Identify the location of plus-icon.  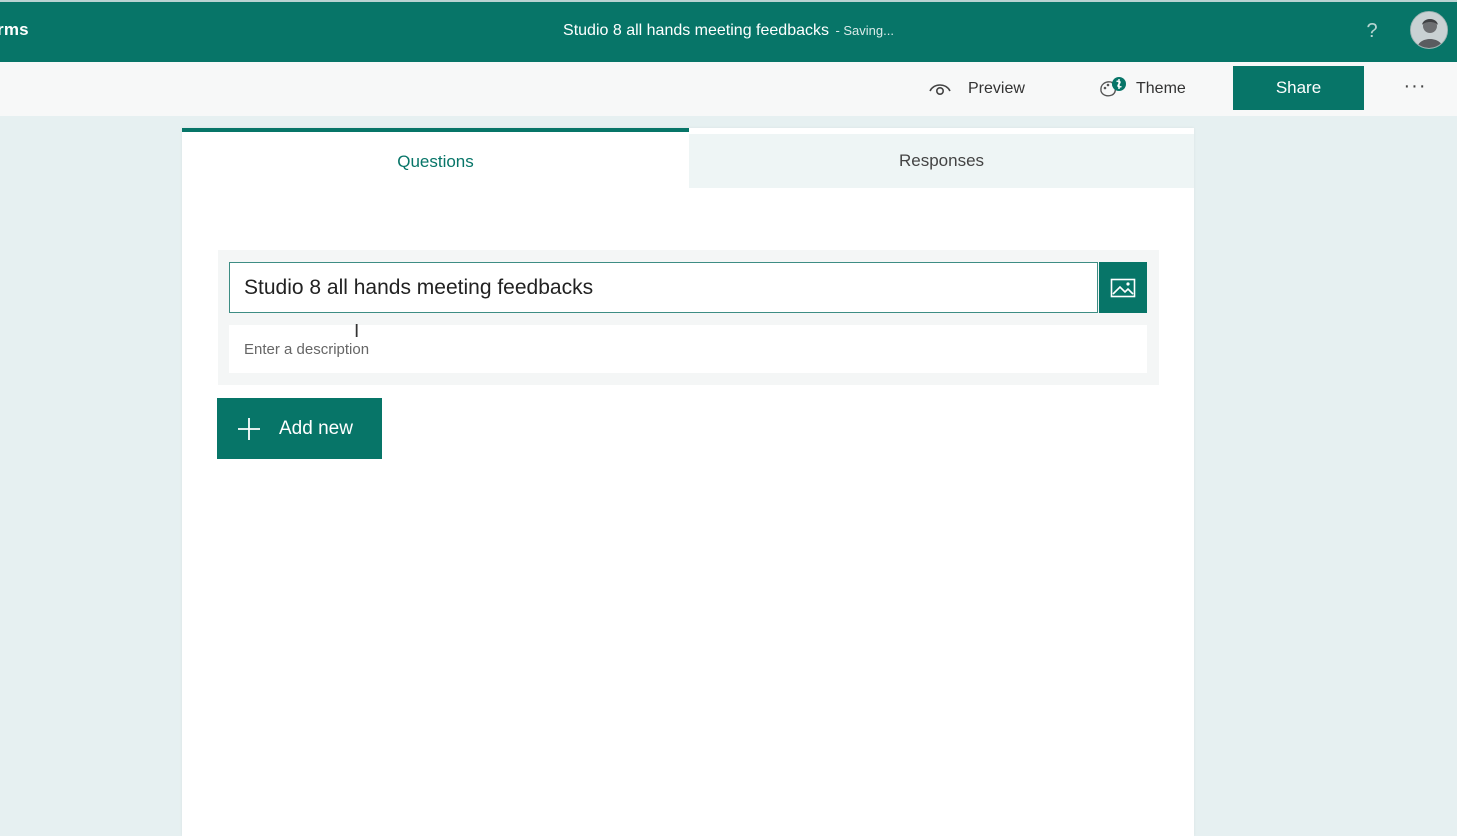
(249, 428).